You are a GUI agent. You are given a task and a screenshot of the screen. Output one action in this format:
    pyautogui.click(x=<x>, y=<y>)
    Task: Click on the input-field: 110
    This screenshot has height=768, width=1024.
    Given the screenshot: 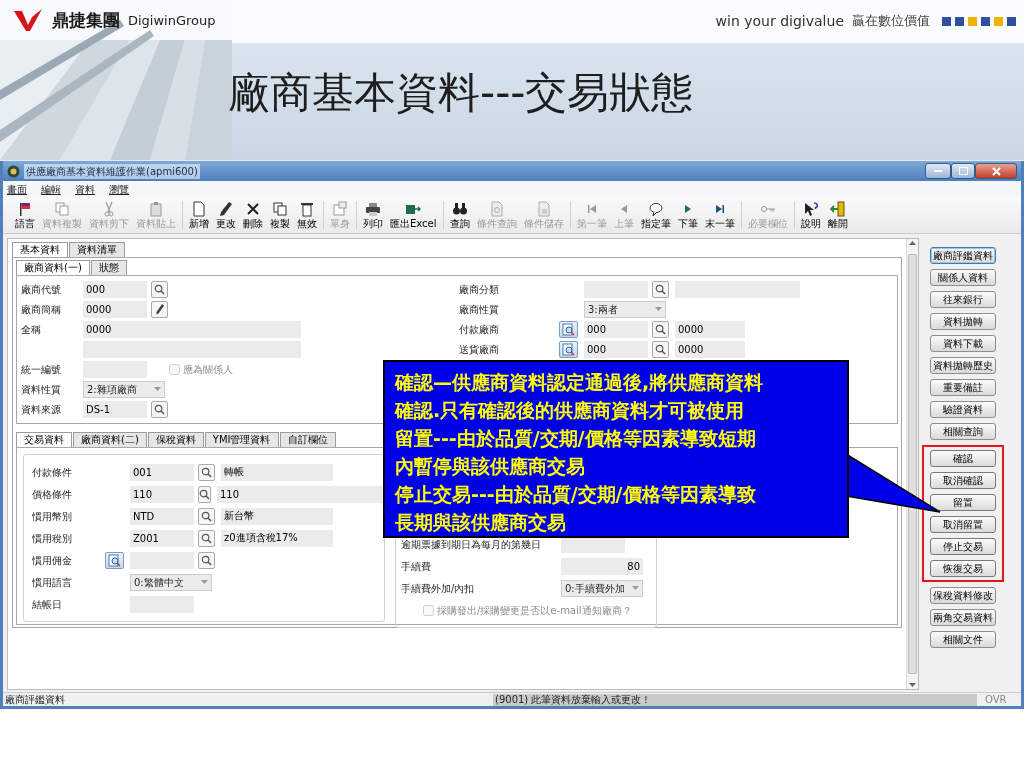 What is the action you would take?
    pyautogui.click(x=162, y=494)
    